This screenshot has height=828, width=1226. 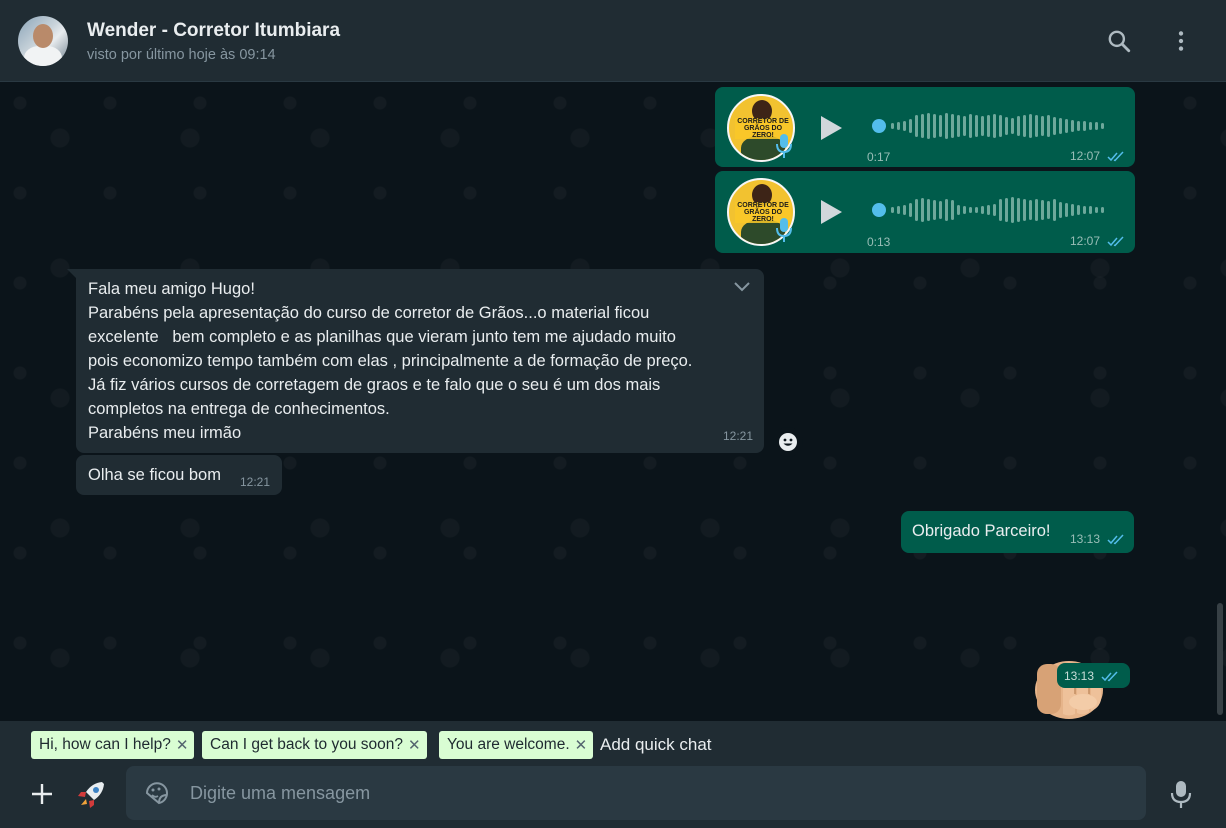 I want to click on message-text: Olha se ficou bom, so click(x=154, y=475).